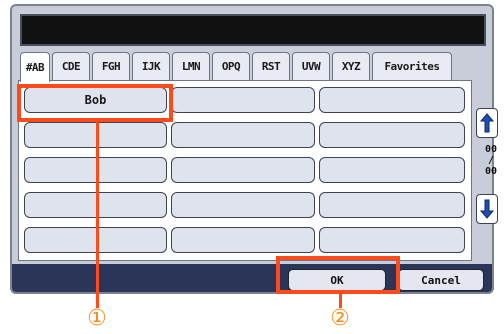 Image resolution: width=504 pixels, height=334 pixels. What do you see at coordinates (491, 149) in the screenshot?
I see `page-current: 00` at bounding box center [491, 149].